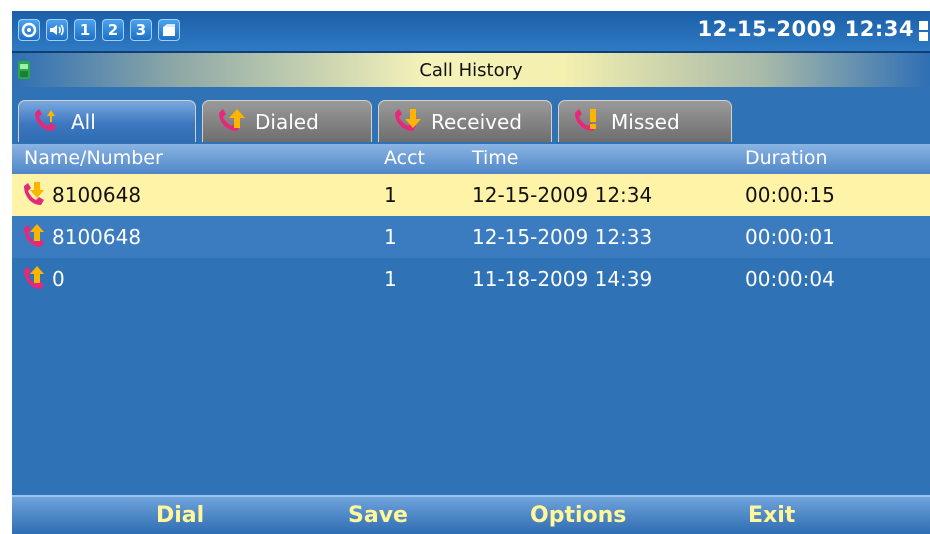 The width and height of the screenshot is (930, 534). Describe the element at coordinates (85, 30) in the screenshot. I see `account-1-indicator: 1` at that location.